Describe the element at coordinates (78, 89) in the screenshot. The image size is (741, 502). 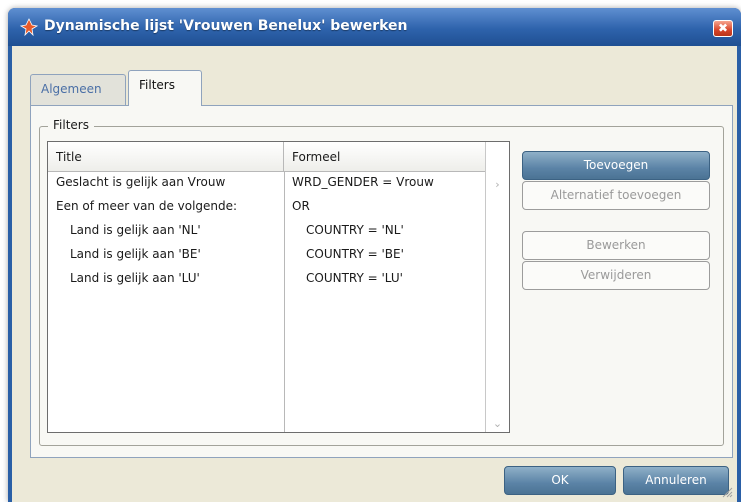
I see `tab-algemeen: Algemeen` at that location.